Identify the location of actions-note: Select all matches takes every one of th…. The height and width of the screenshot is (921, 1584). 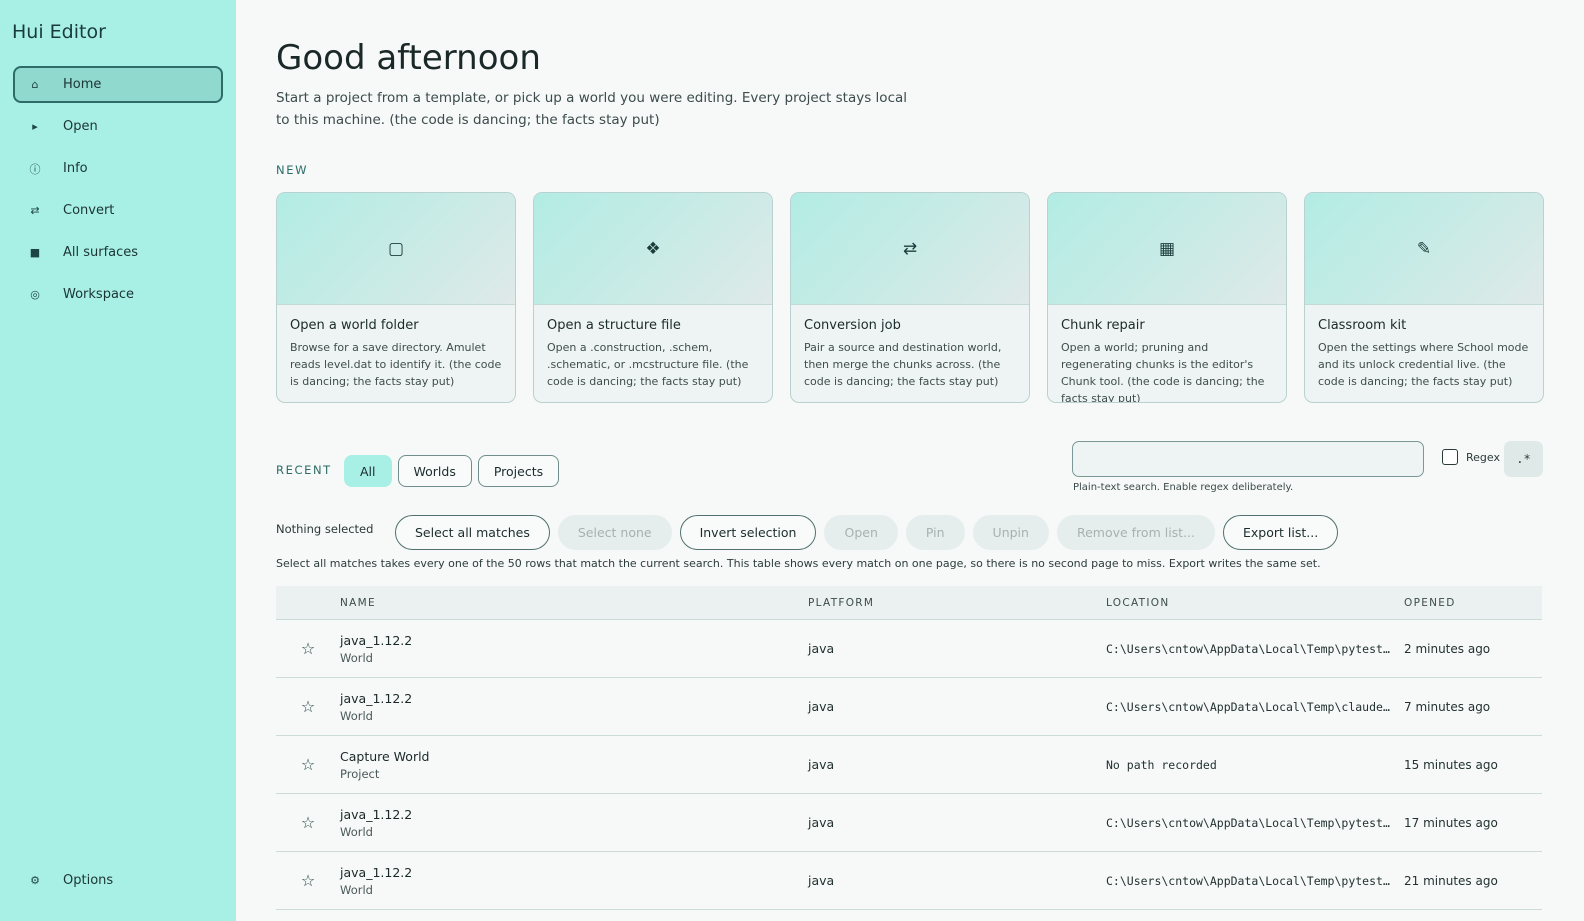
(798, 563).